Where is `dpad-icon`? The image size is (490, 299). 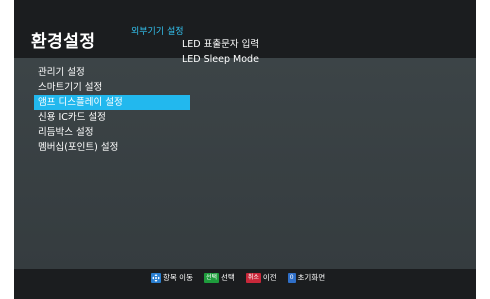
dpad-icon is located at coordinates (156, 277).